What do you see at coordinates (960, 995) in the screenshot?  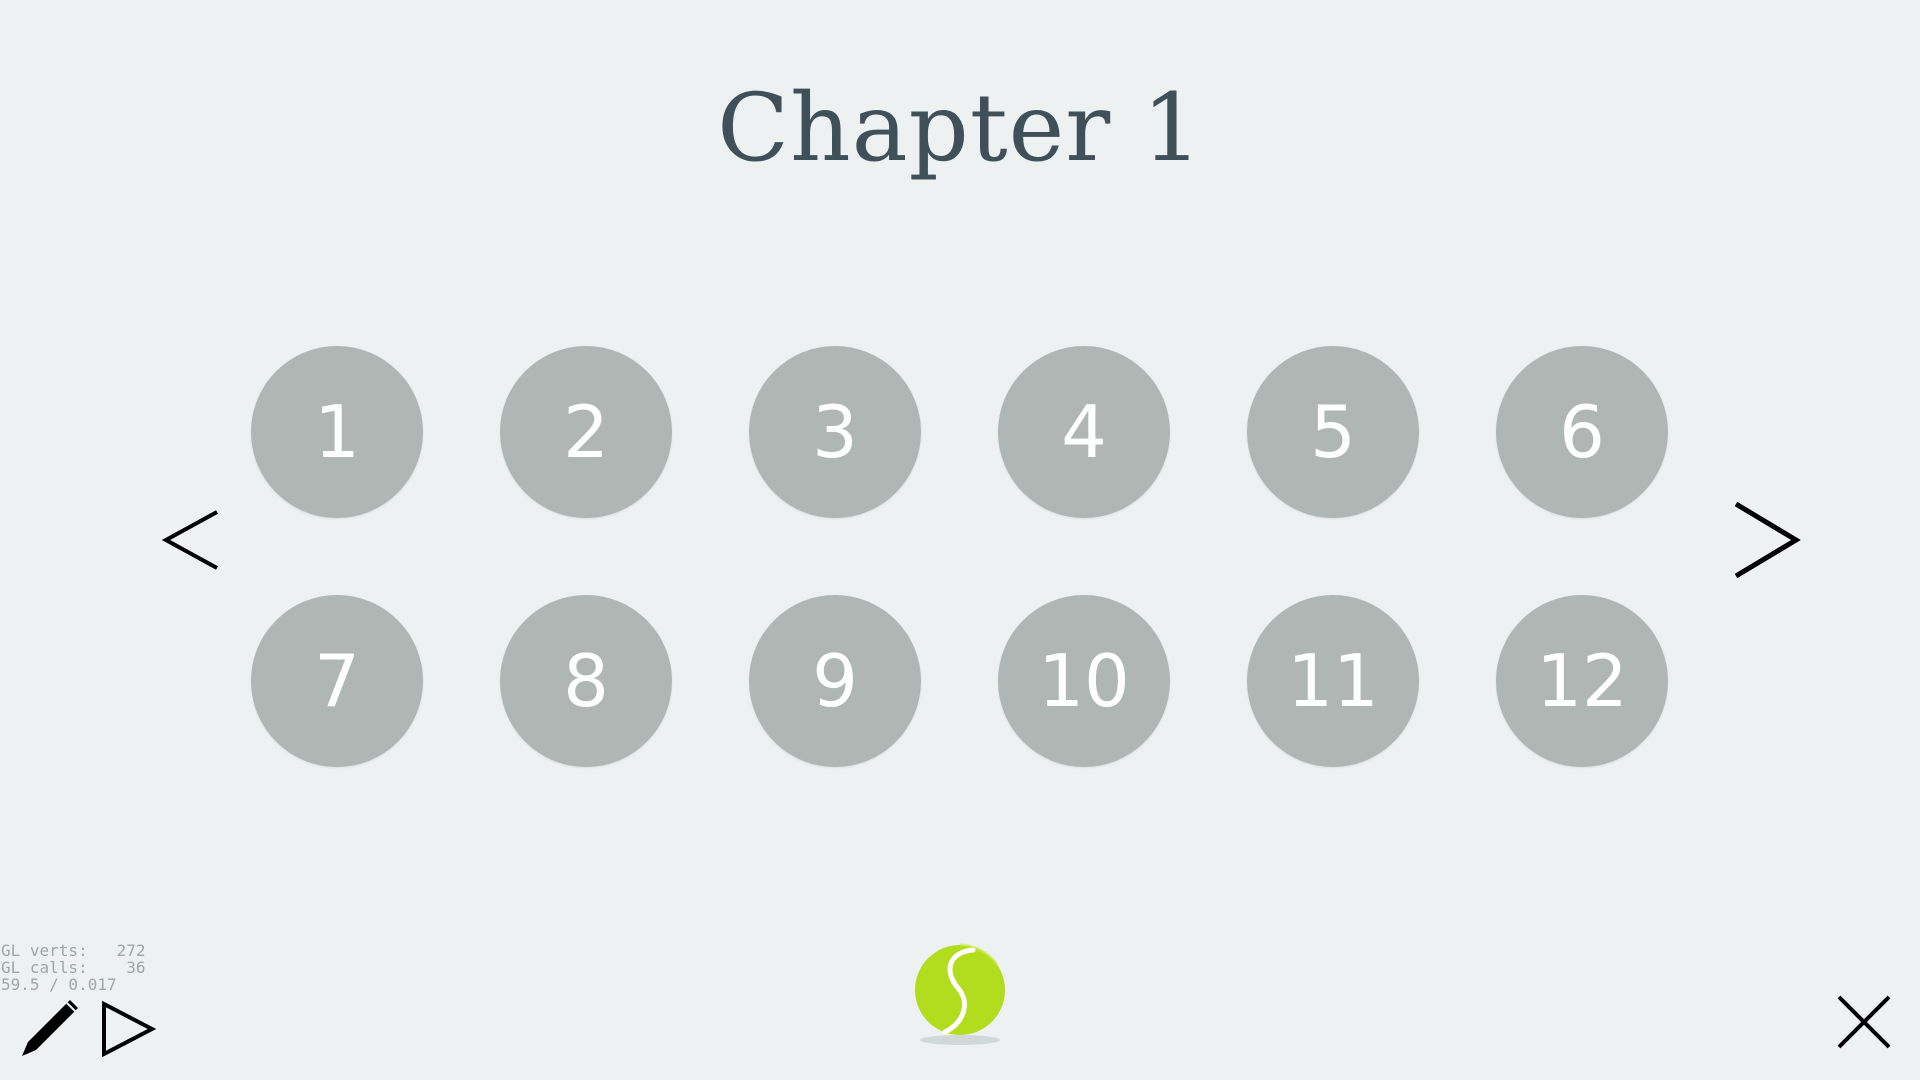 I see `tennis-ball-icon` at bounding box center [960, 995].